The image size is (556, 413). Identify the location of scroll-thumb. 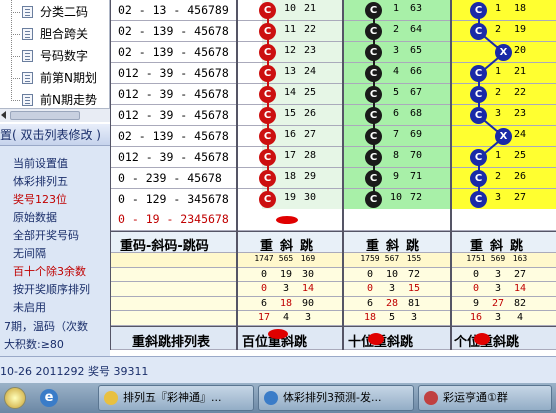
(45, 115).